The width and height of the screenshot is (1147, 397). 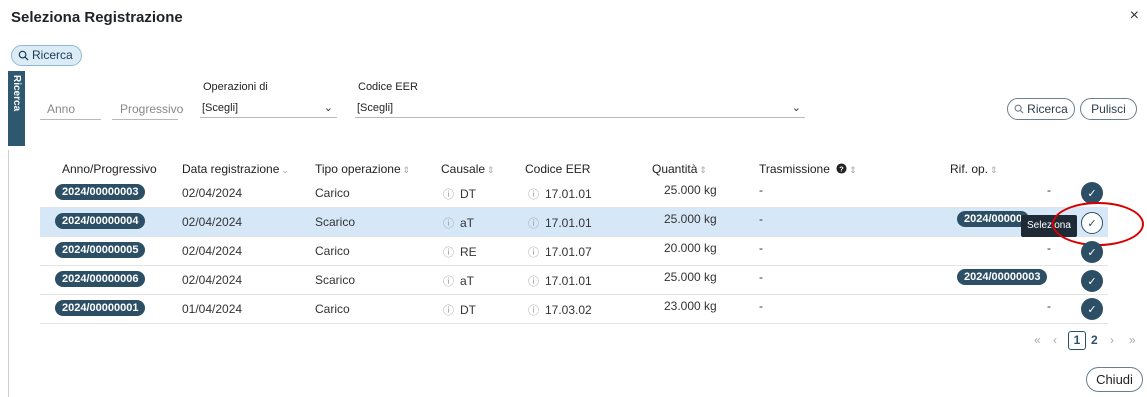 I want to click on search-button: Ricerca, so click(x=1041, y=109).